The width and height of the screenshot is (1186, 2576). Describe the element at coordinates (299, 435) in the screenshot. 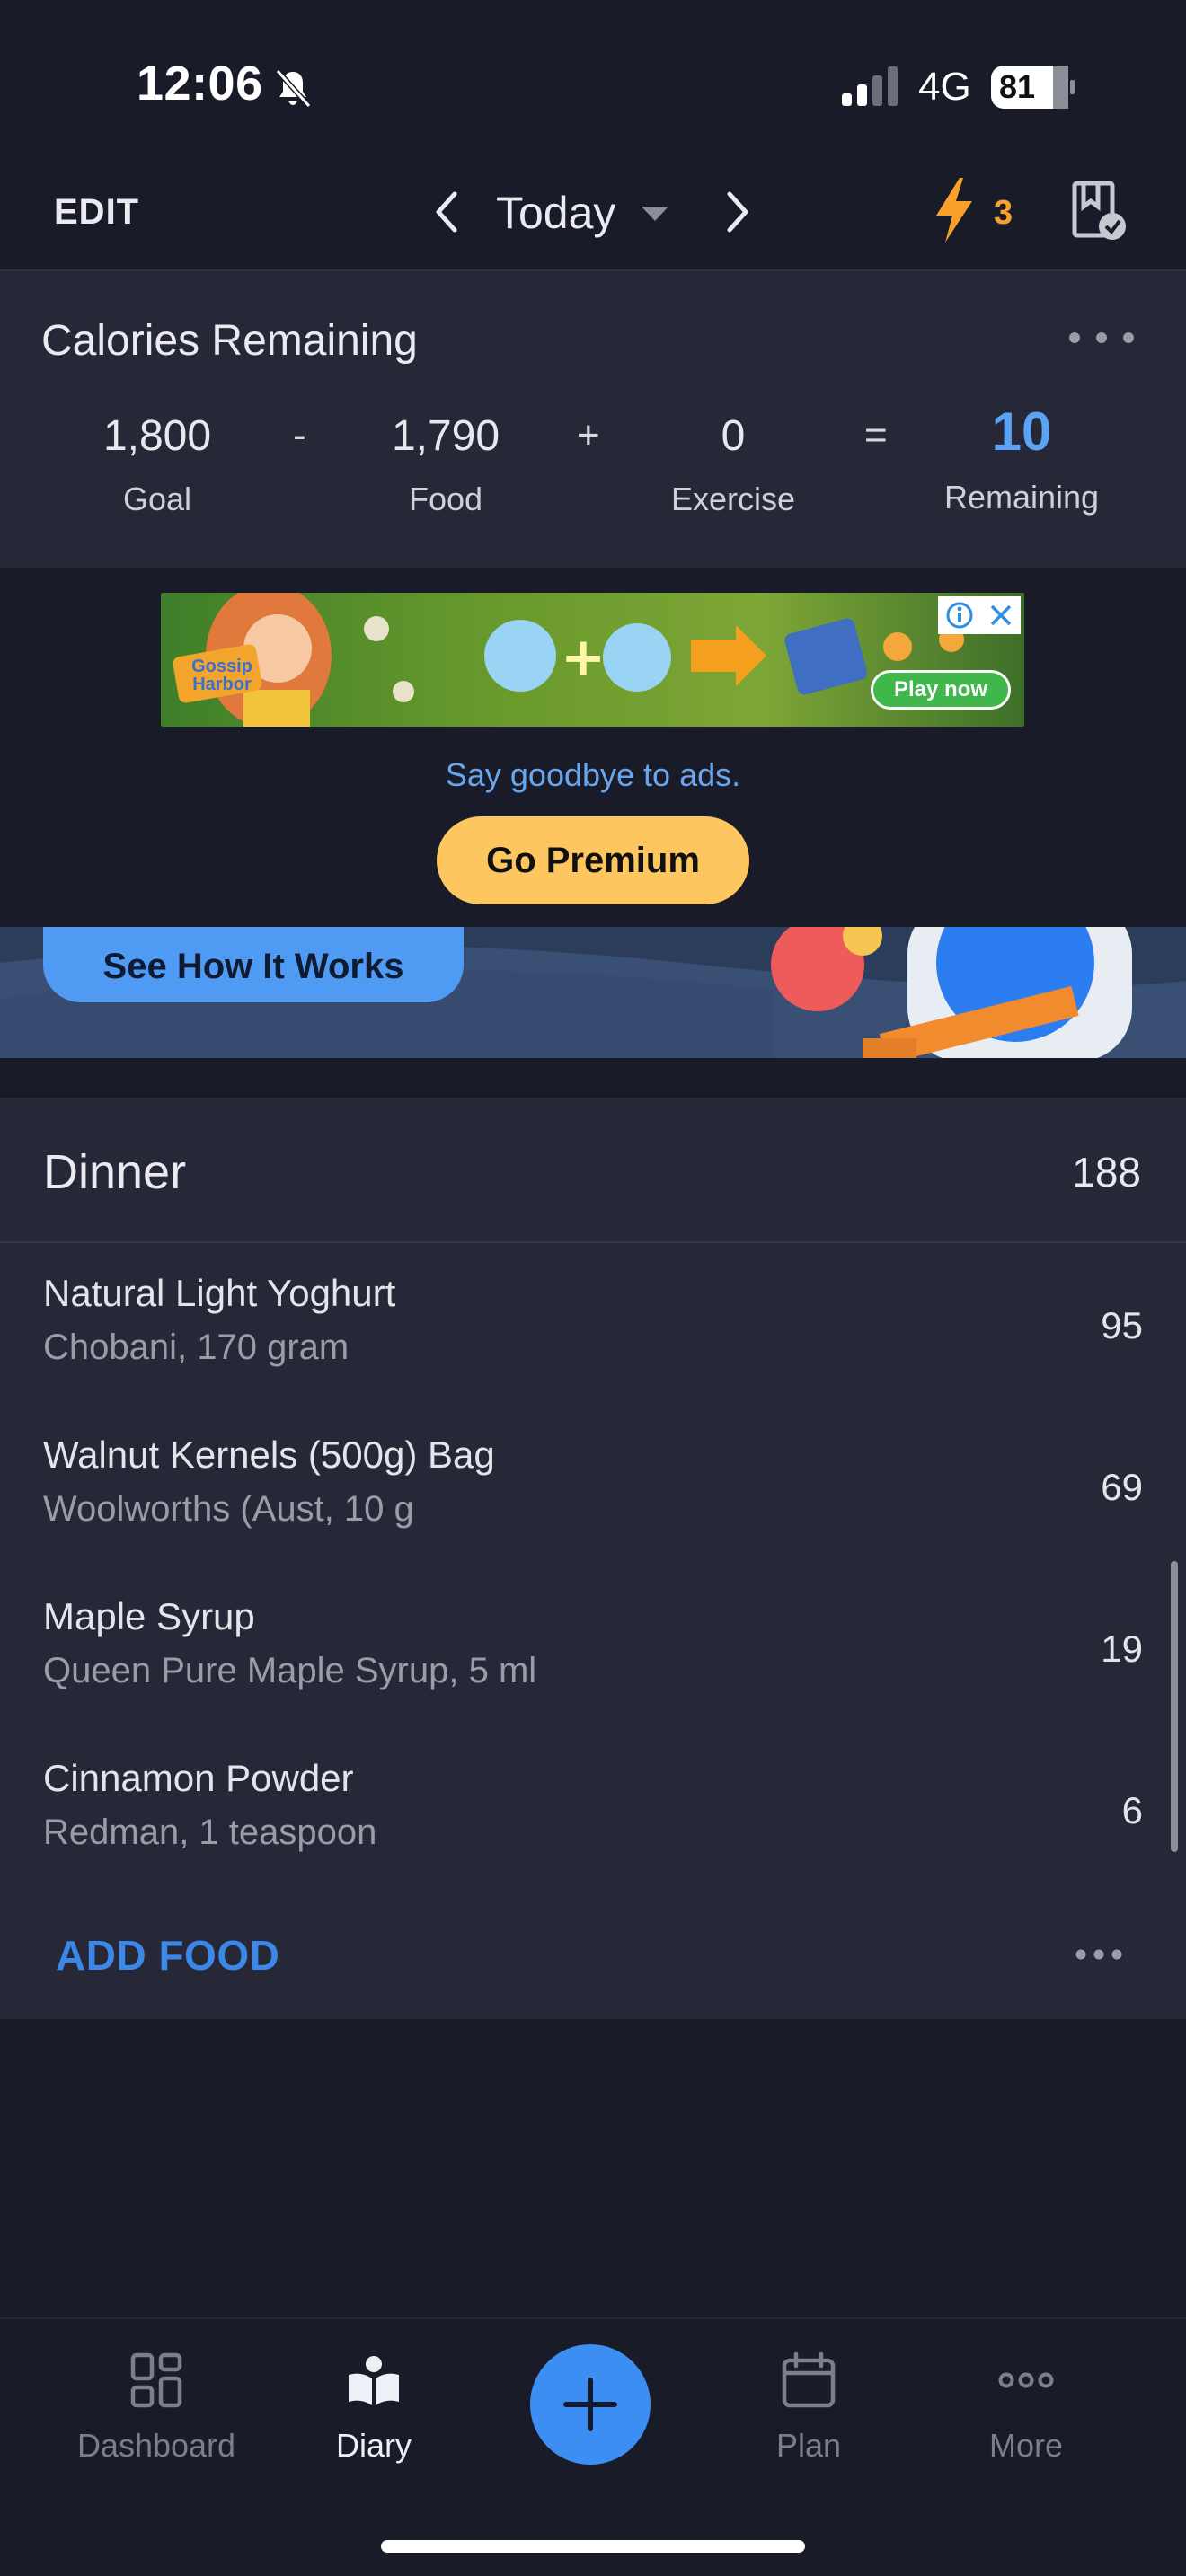

I see `minus-operator: -` at that location.